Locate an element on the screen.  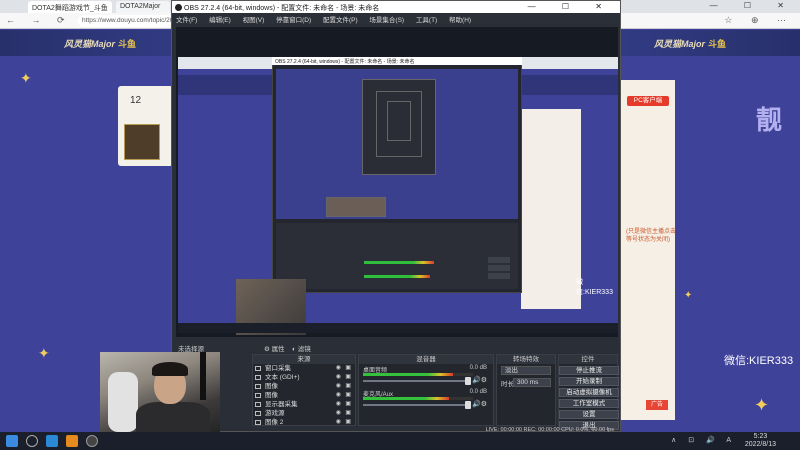
preview-meter is located at coordinates (399, 262).